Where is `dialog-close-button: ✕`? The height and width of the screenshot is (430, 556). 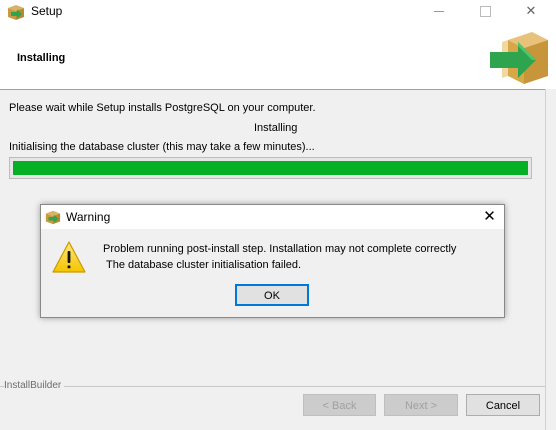
dialog-close-button: ✕ is located at coordinates (489, 217).